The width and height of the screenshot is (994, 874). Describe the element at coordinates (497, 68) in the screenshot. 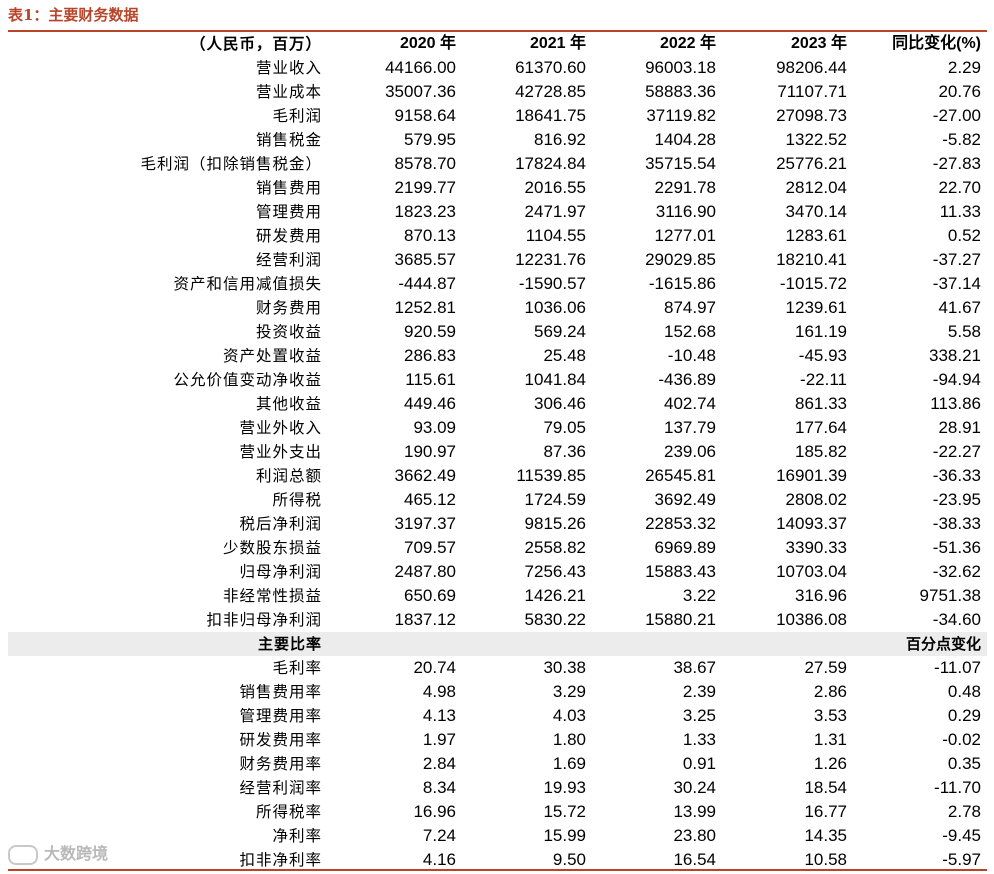

I see `table-row: 营业收入 44166.00 61370.60 96003.18 98206.44 2.29` at that location.